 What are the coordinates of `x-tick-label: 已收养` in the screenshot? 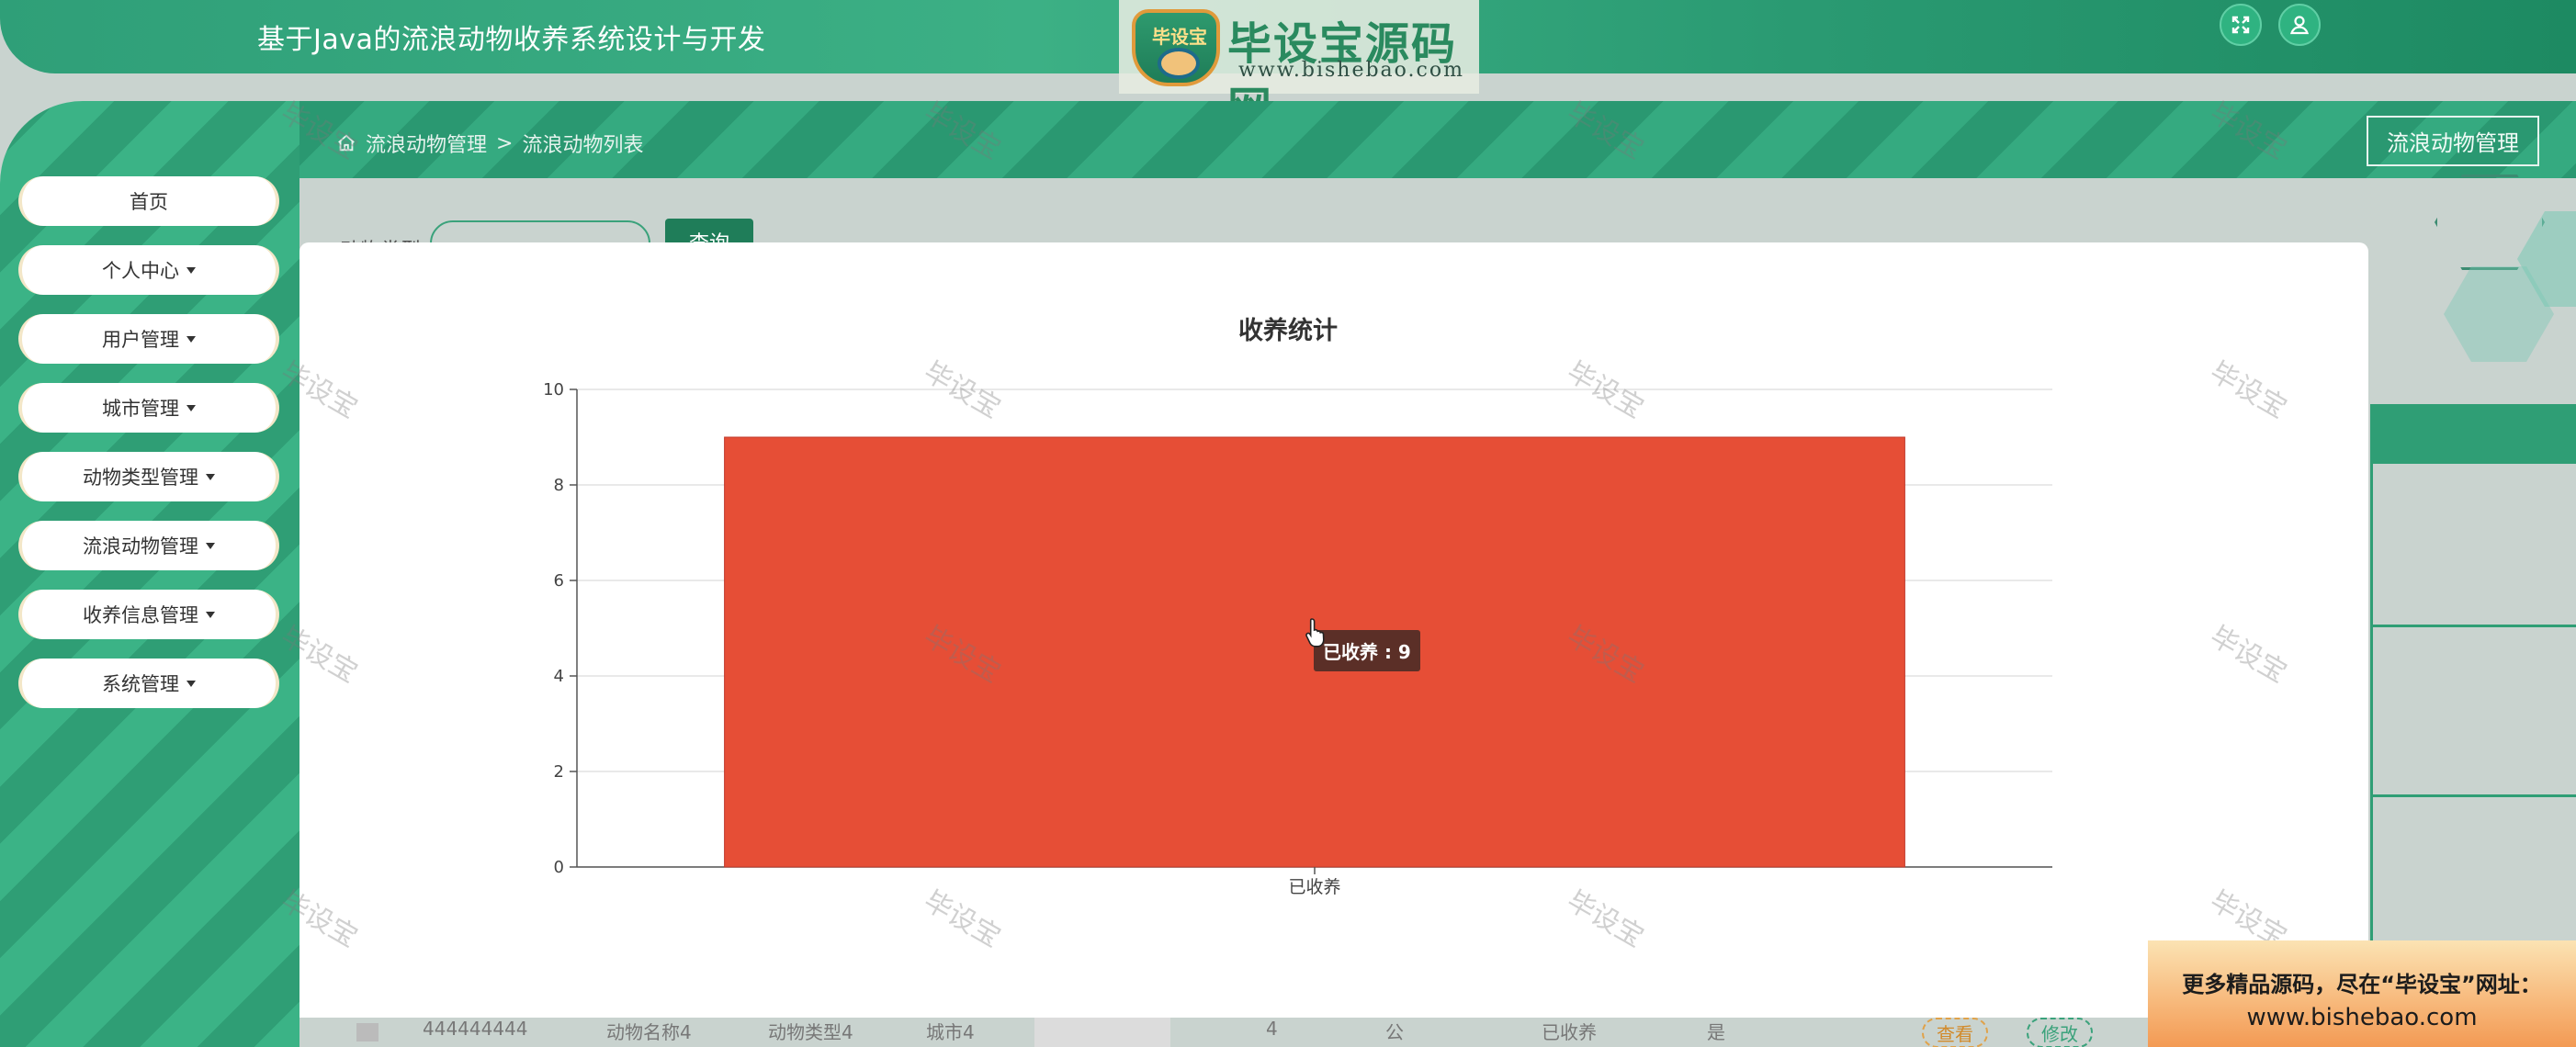 It's located at (1314, 887).